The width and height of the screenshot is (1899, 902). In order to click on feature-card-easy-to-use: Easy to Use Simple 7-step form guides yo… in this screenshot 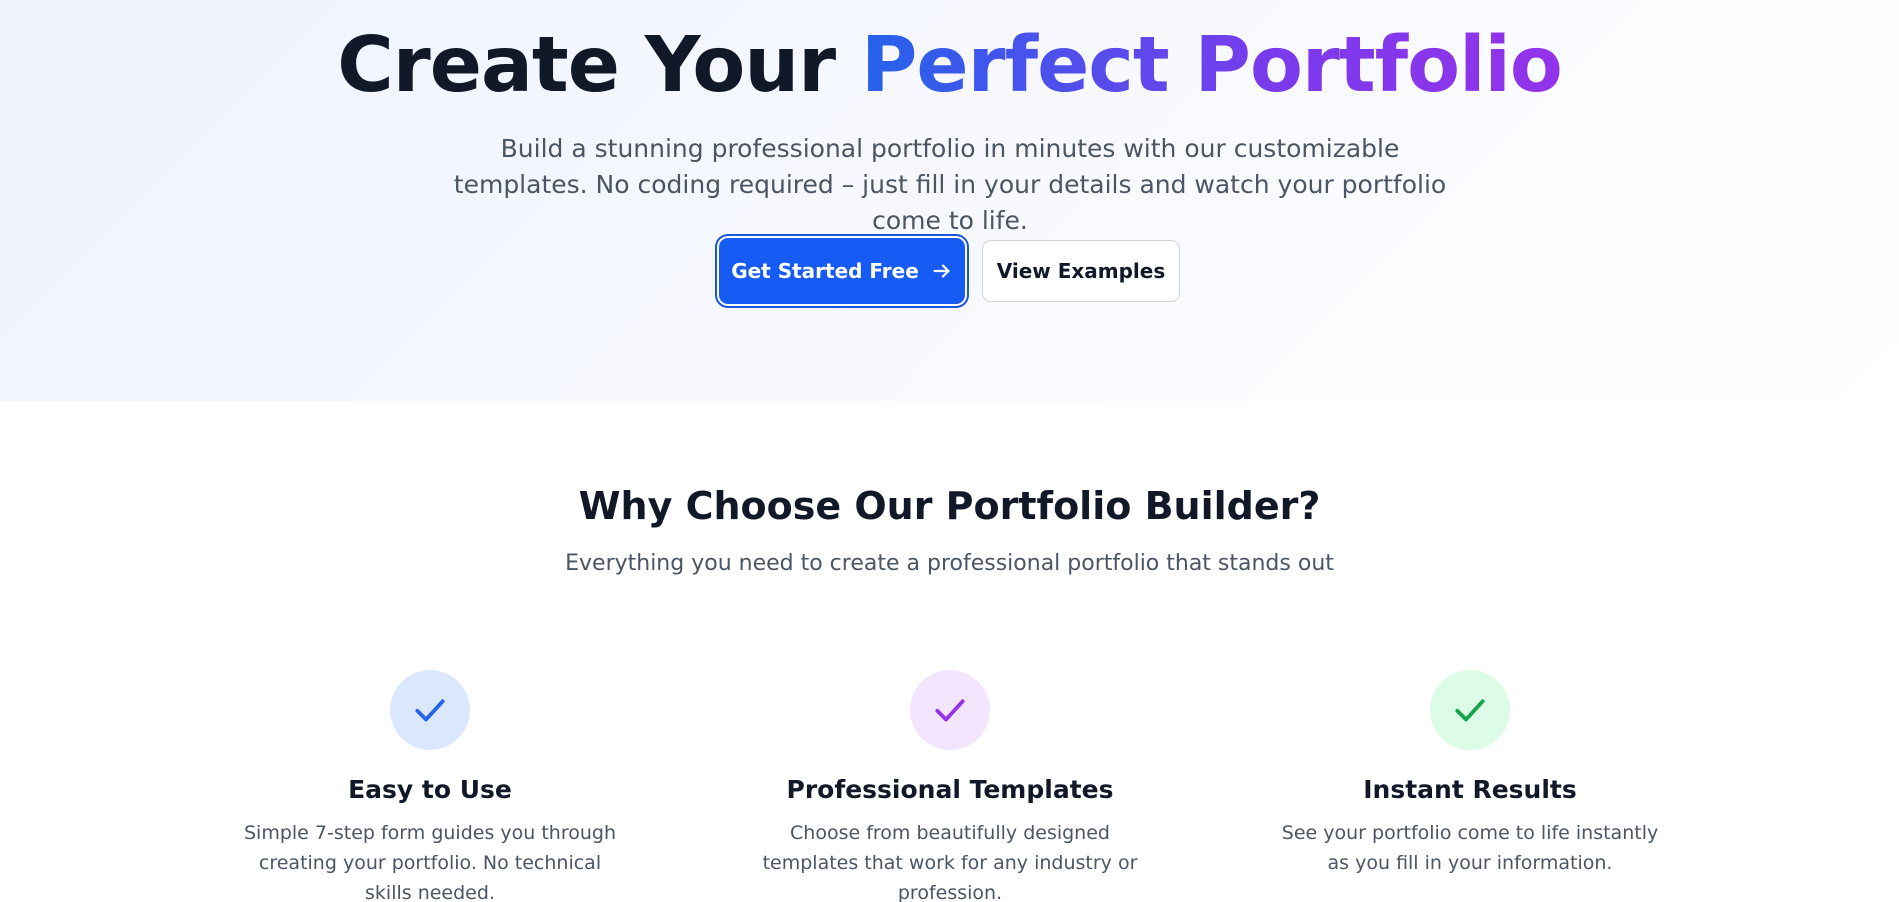, I will do `click(430, 786)`.